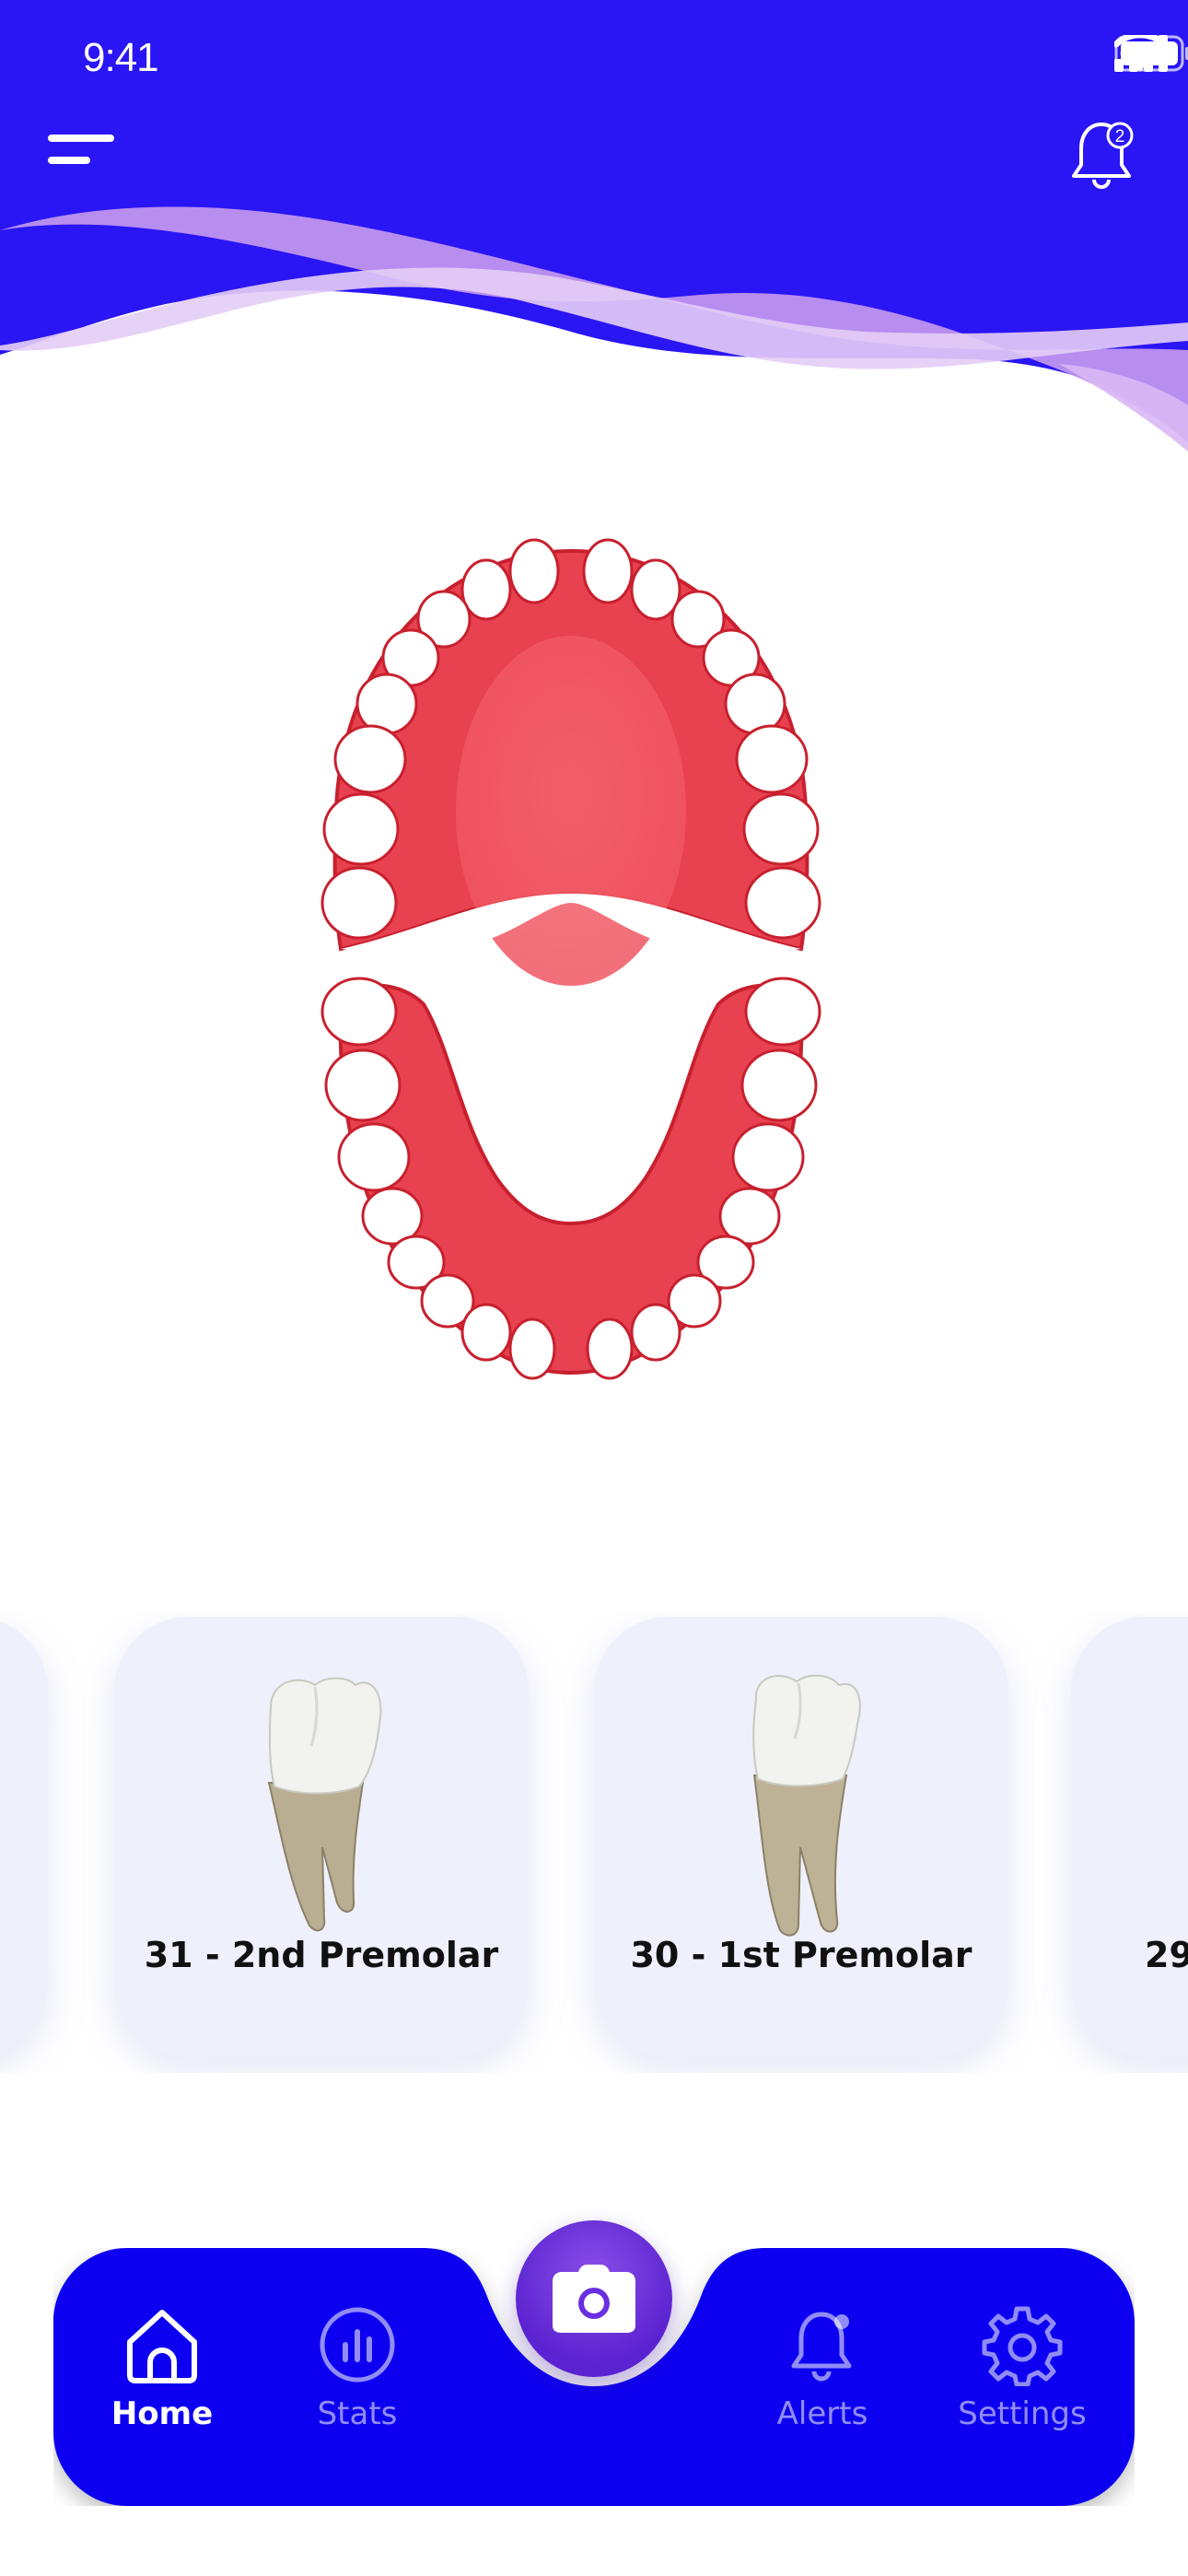 Image resolution: width=1188 pixels, height=2576 pixels. I want to click on tooth-card, so click(24, 1837).